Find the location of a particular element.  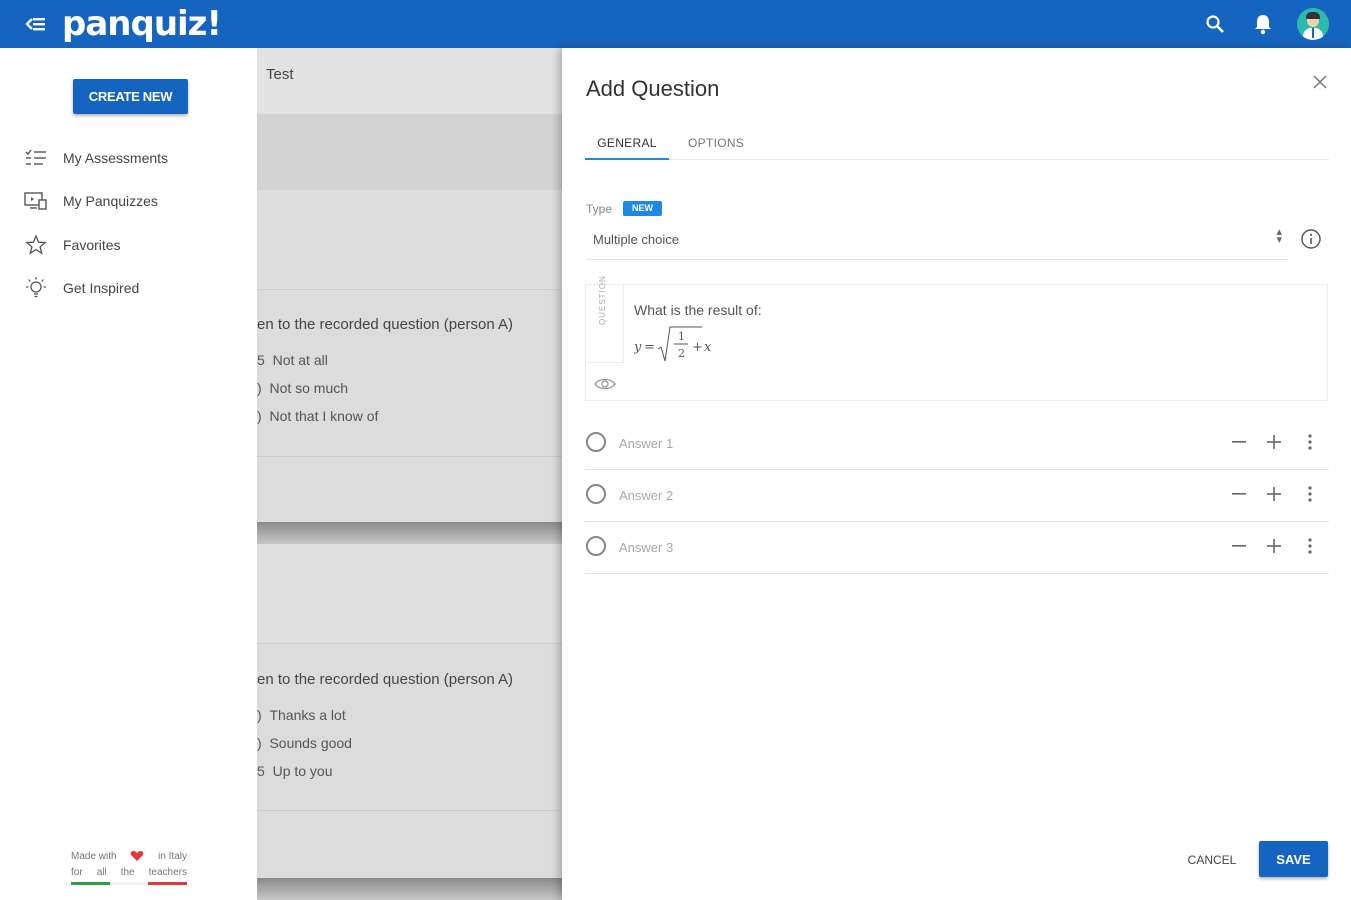

footer-word: all is located at coordinates (101, 872).